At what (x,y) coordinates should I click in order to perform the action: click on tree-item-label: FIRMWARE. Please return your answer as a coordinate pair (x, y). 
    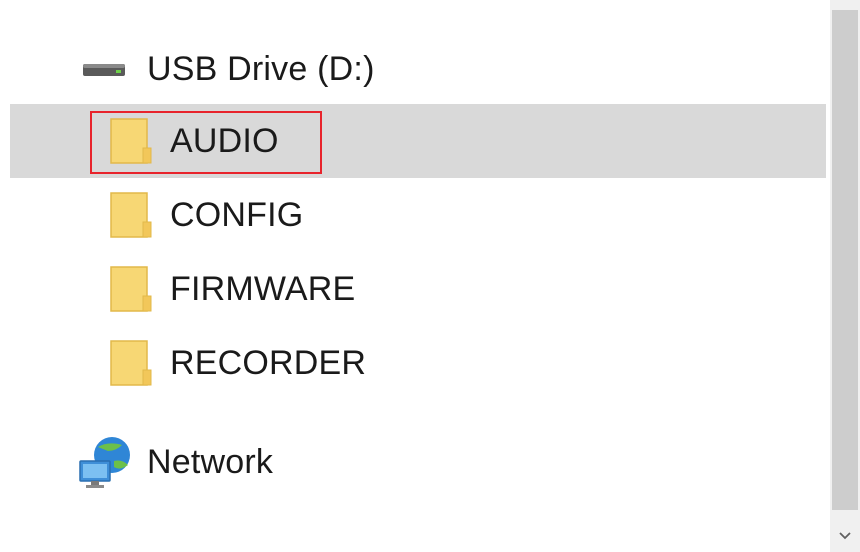
    Looking at the image, I should click on (263, 288).